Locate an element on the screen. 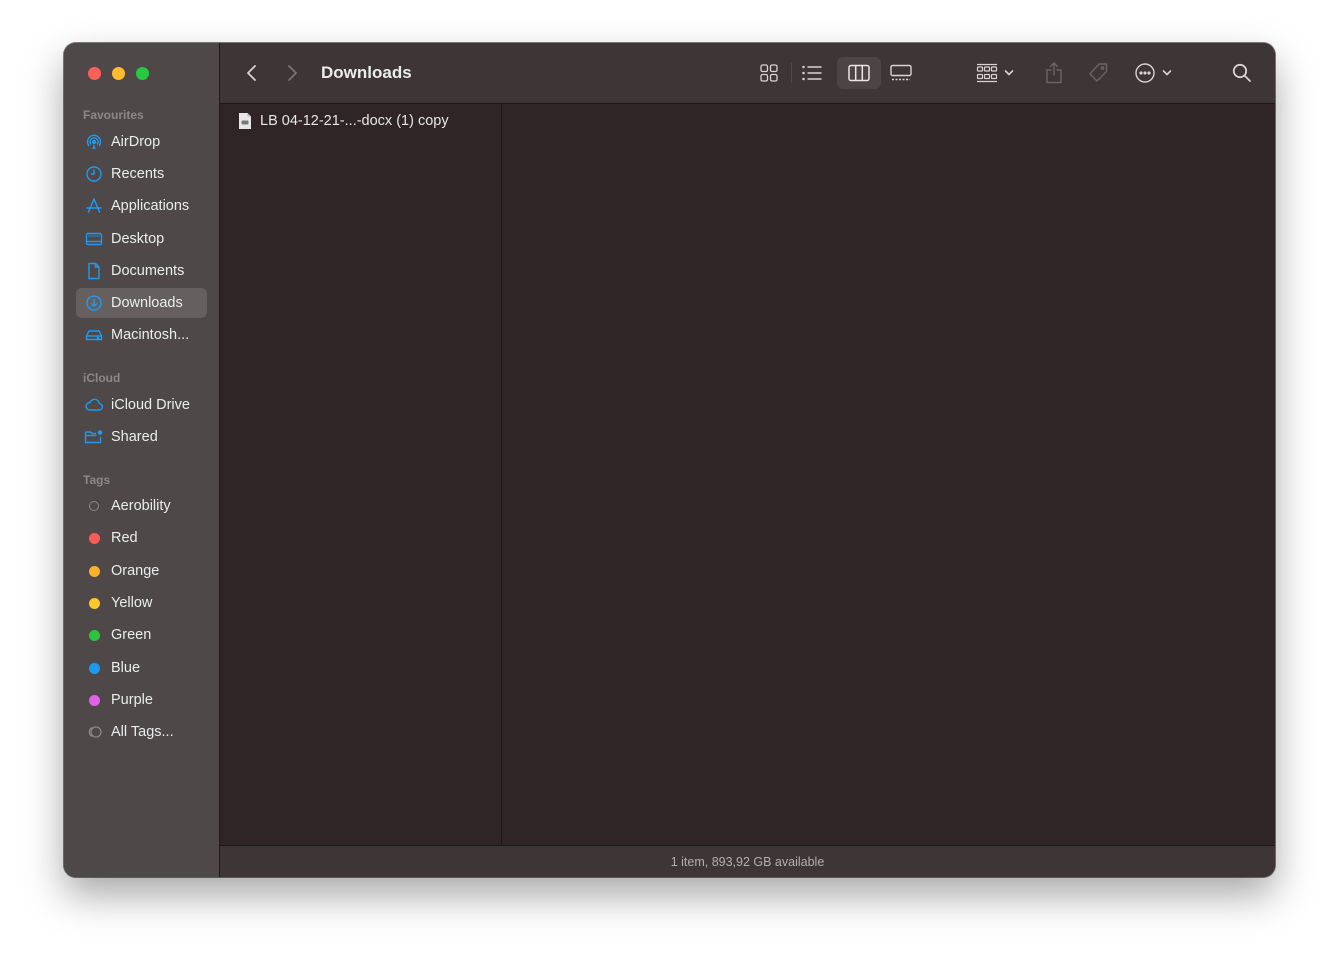 The width and height of the screenshot is (1340, 963). list-view-button is located at coordinates (812, 73).